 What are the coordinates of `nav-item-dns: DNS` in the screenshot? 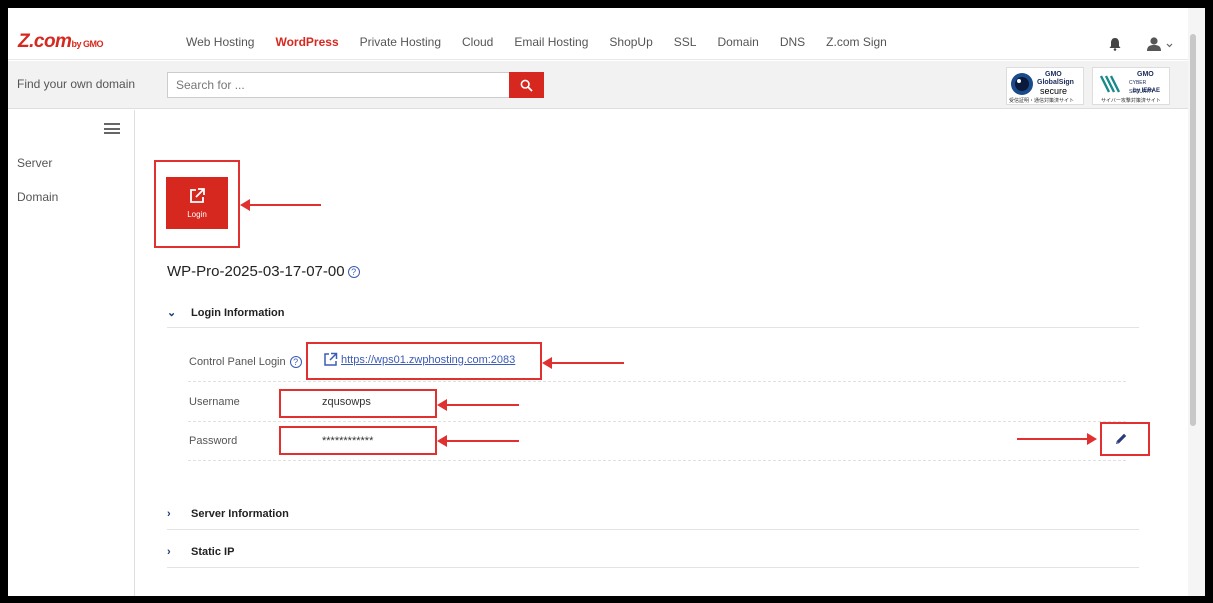 It's located at (792, 42).